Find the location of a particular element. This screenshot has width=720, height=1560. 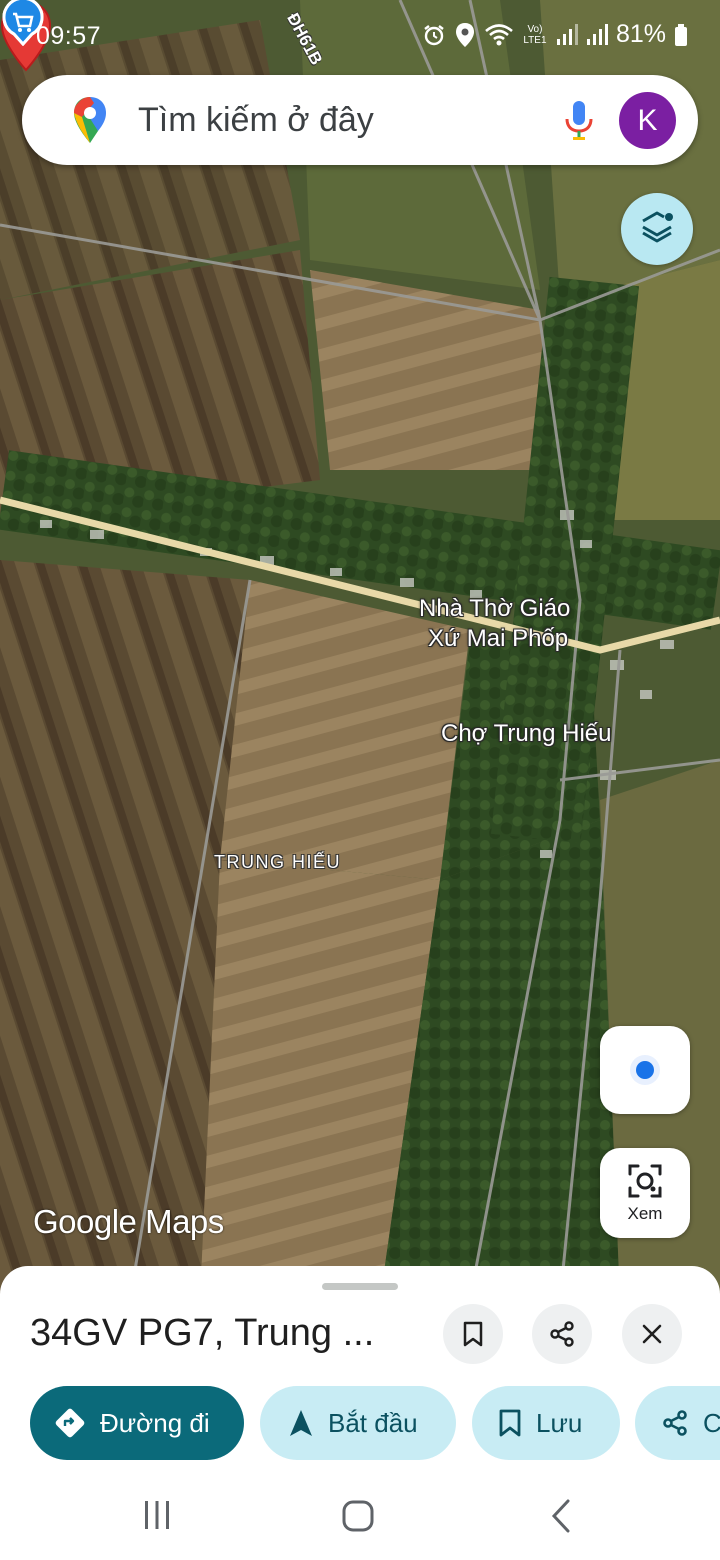

share-icon-button is located at coordinates (562, 1334).